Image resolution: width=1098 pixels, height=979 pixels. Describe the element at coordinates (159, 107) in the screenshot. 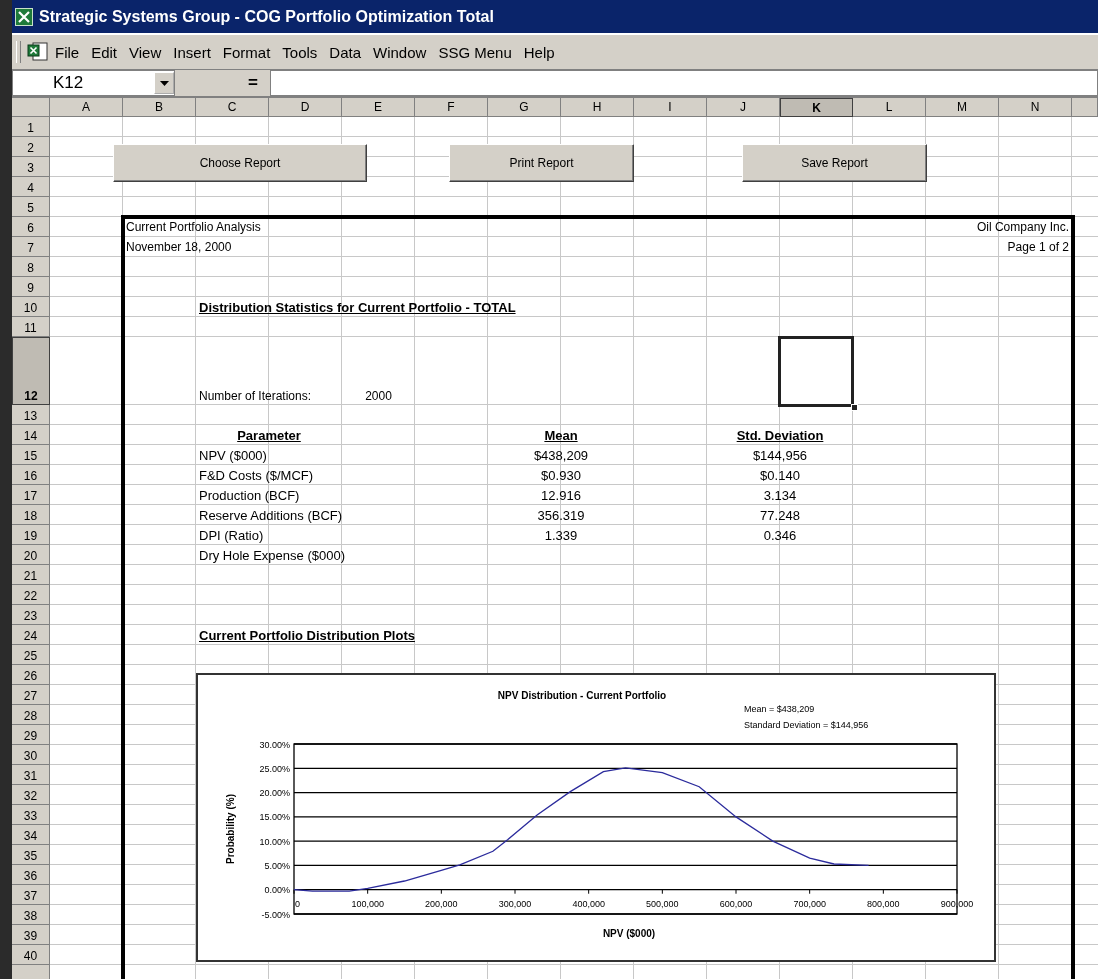

I see `column-header: B` at that location.